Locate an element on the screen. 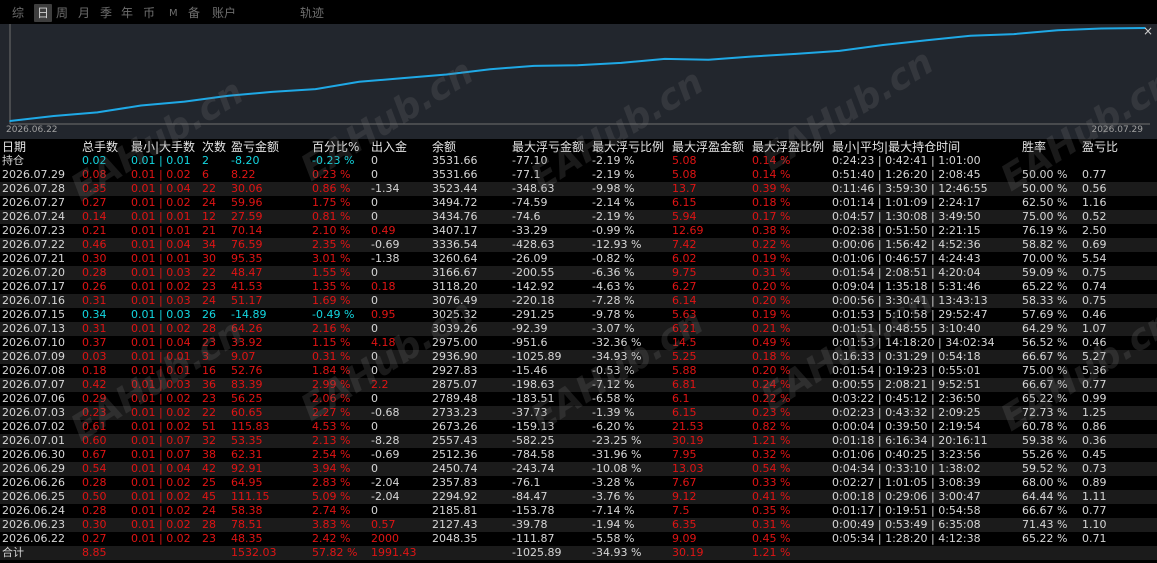 This screenshot has height=563, width=1157. cell-max-float-loss: -243.74 is located at coordinates (533, 468).